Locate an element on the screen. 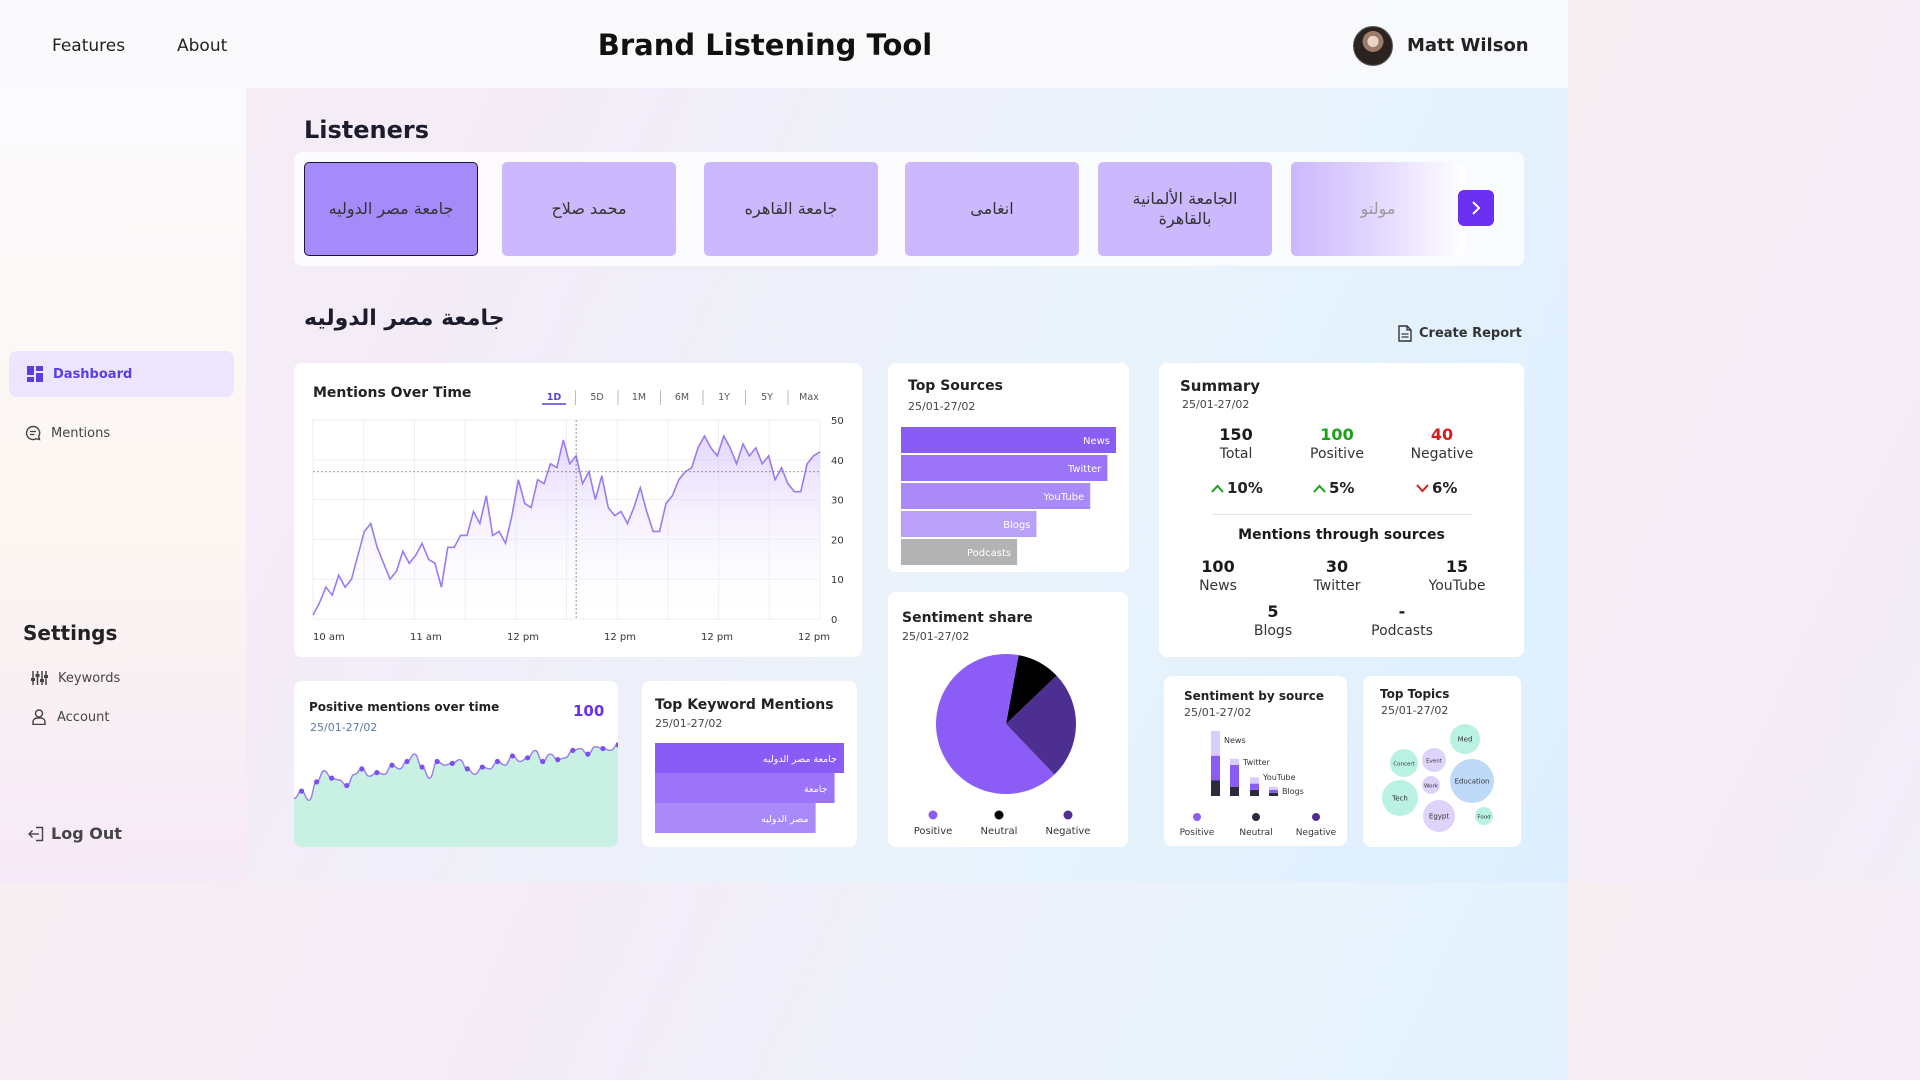 This screenshot has height=1080, width=1920. logout-label: Log Out is located at coordinates (86, 833).